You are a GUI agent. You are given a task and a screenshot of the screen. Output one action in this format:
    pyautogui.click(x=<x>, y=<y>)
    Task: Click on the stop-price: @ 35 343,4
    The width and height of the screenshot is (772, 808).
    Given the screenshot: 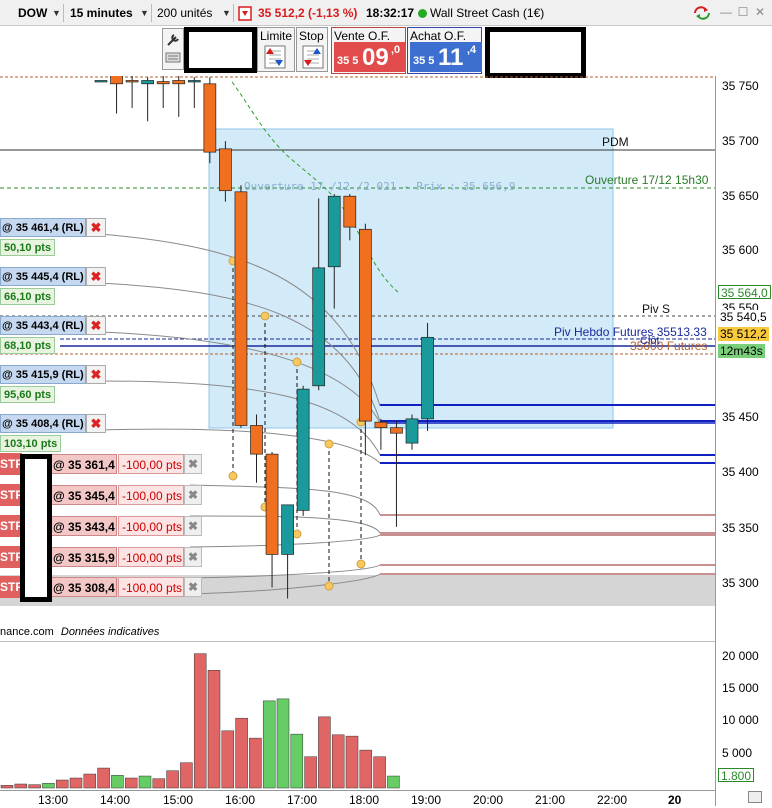 What is the action you would take?
    pyautogui.click(x=83, y=526)
    